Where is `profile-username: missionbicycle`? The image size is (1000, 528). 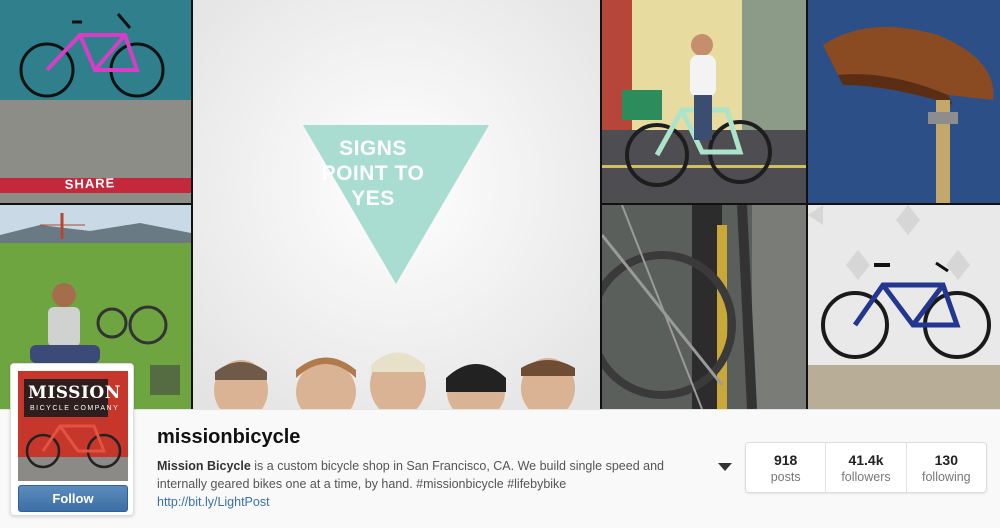
profile-username: missionbicycle is located at coordinates (229, 437).